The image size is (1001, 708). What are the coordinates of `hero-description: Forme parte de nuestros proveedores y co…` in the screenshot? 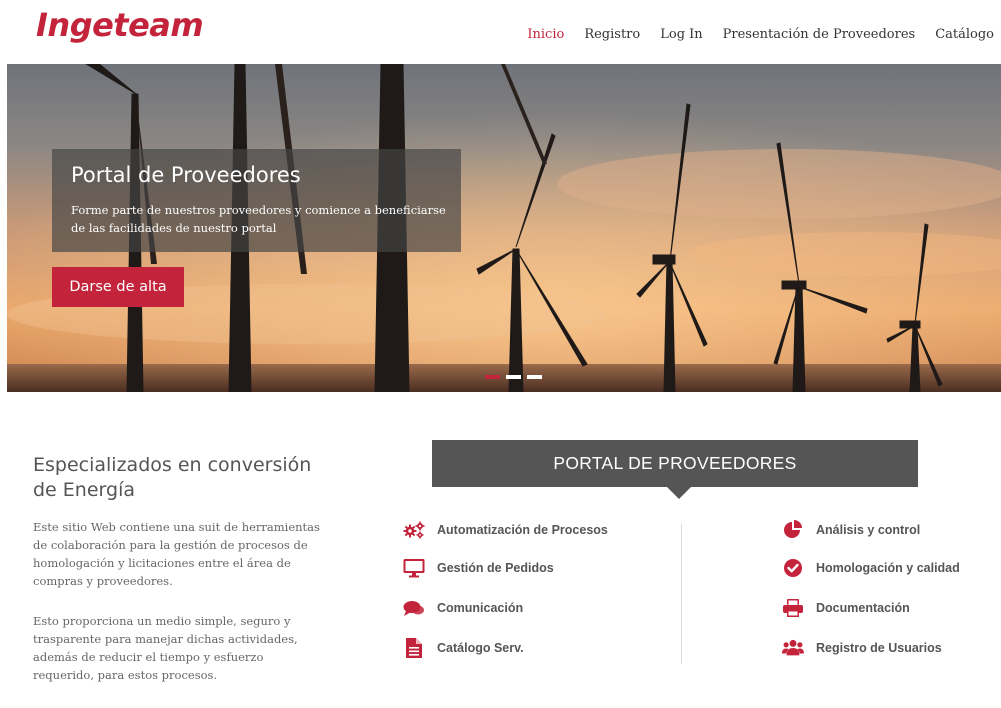 It's located at (258, 219).